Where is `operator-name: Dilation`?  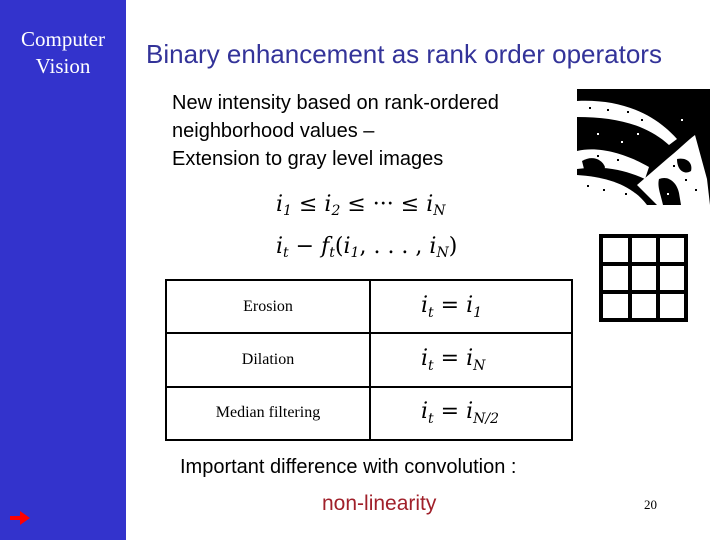
operator-name: Dilation is located at coordinates (268, 360).